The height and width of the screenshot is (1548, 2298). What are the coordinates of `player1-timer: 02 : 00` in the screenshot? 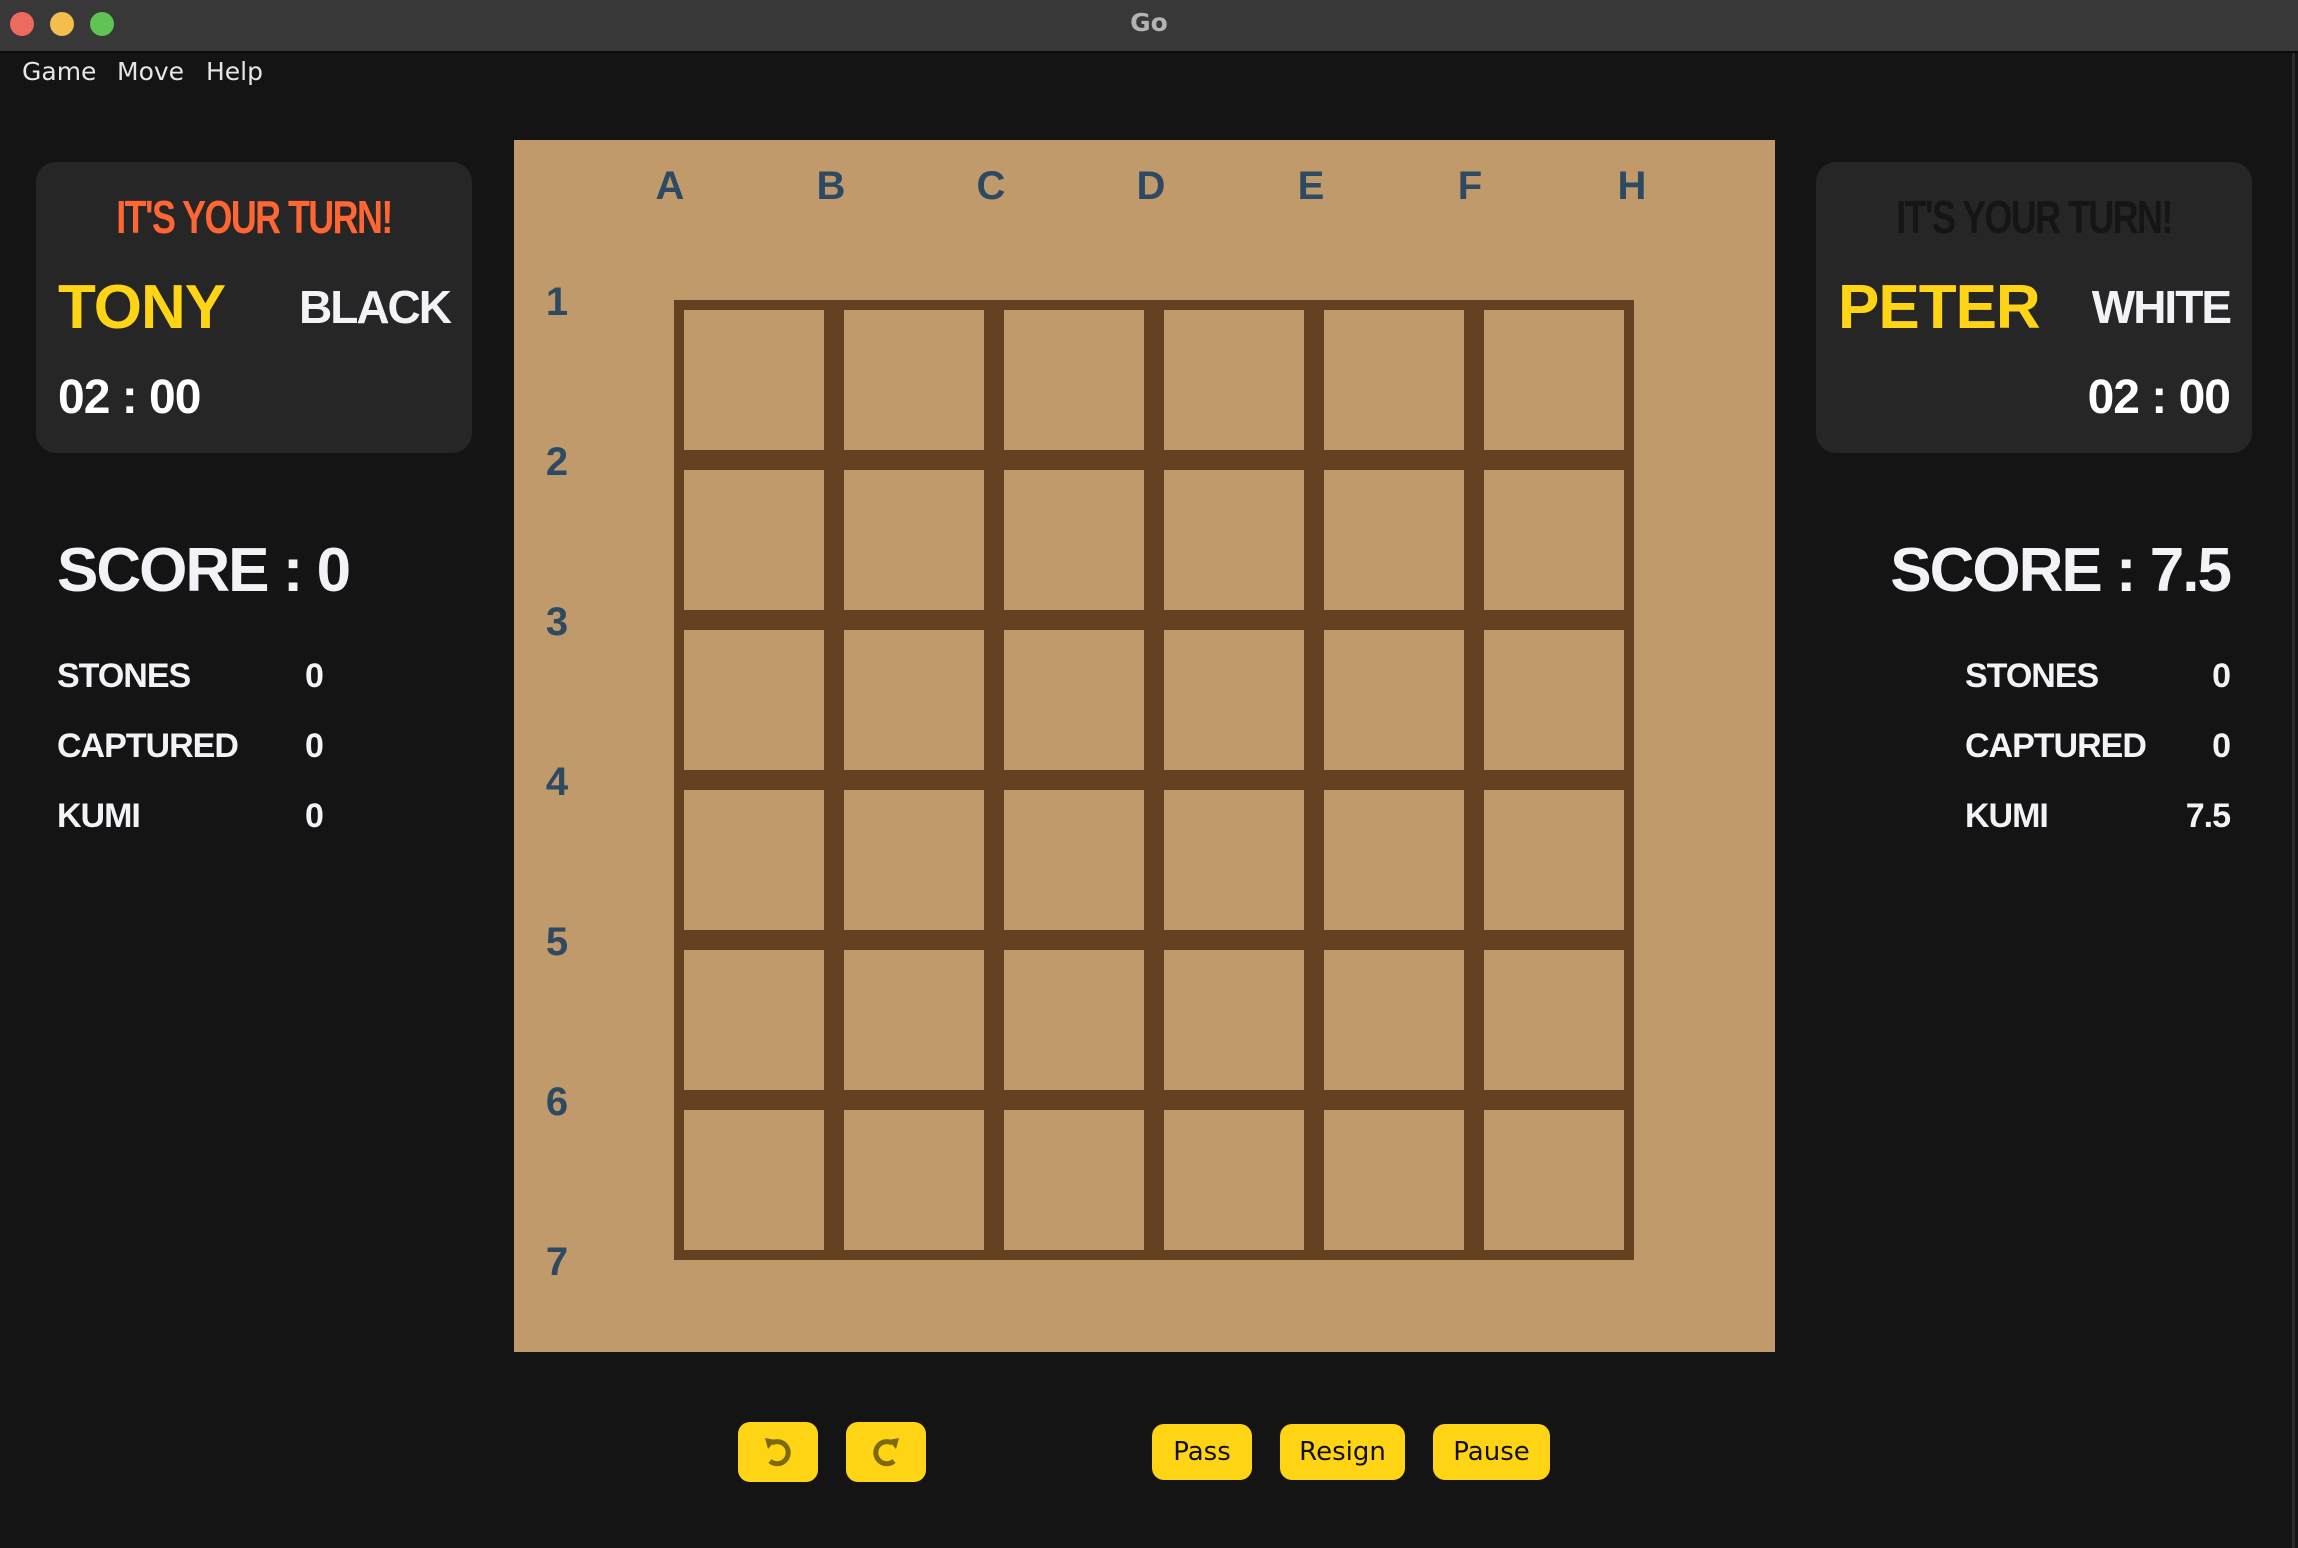 It's located at (129, 397).